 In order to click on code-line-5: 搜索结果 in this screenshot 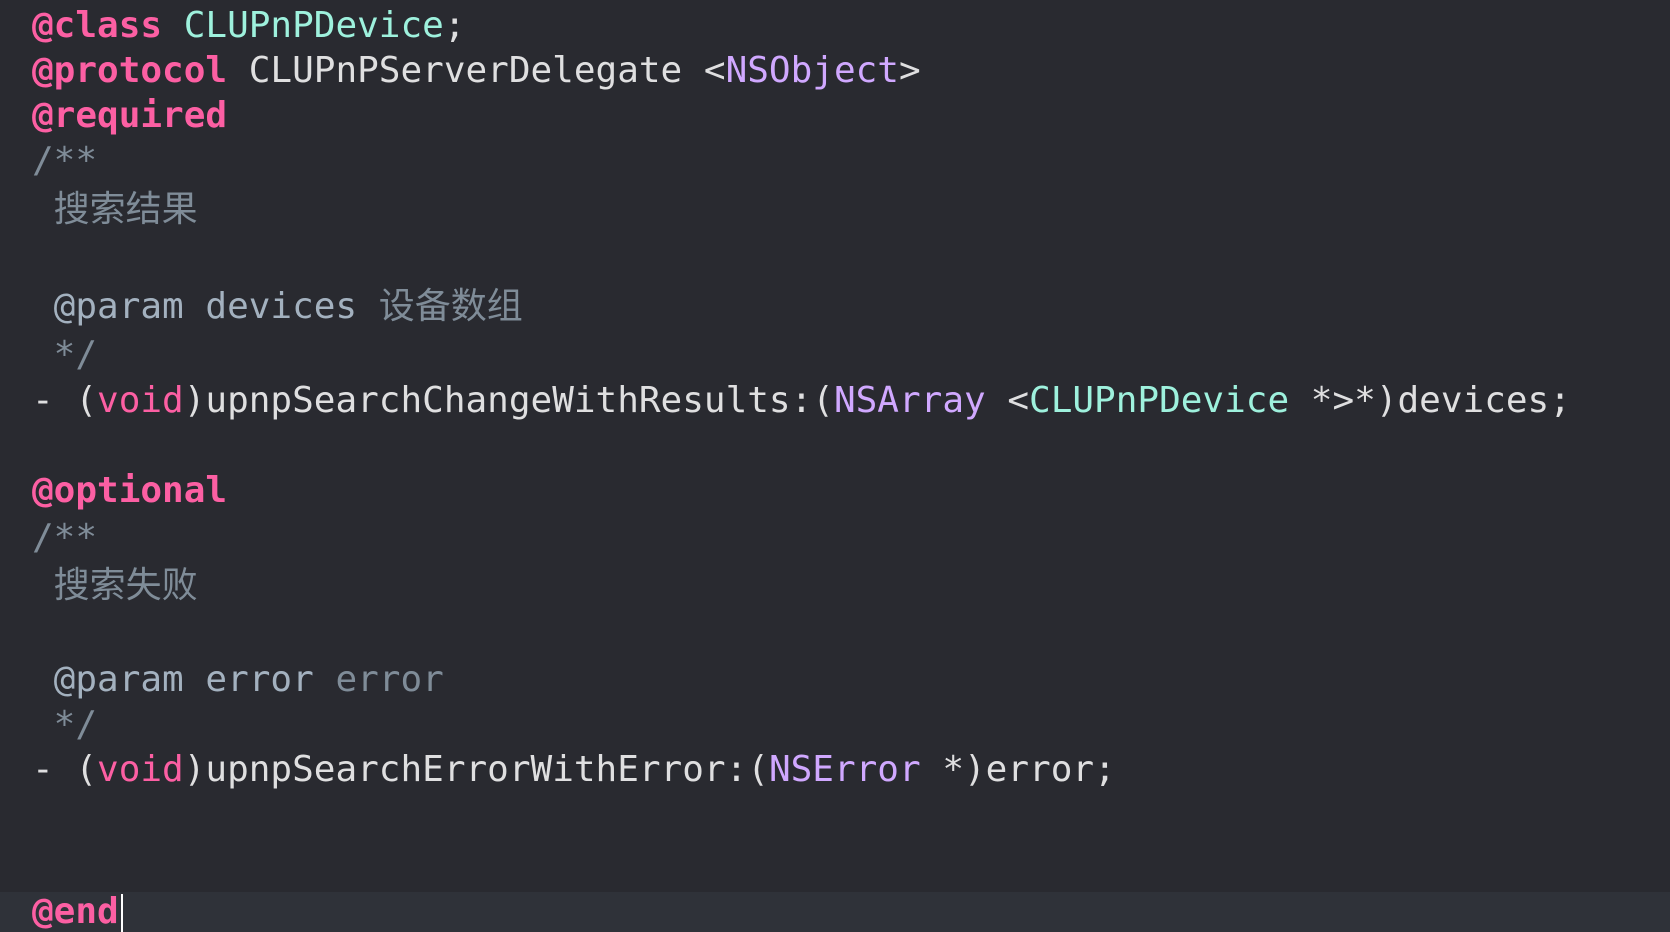, I will do `click(115, 210)`.